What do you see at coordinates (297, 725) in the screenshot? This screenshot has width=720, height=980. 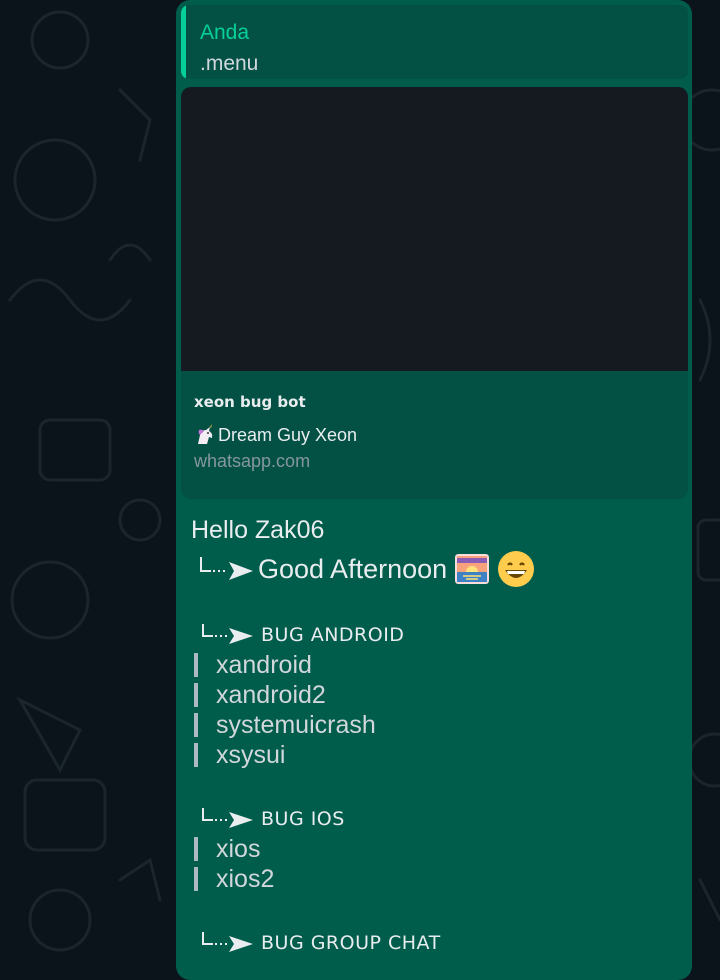 I see `list-item: systemuicrash` at bounding box center [297, 725].